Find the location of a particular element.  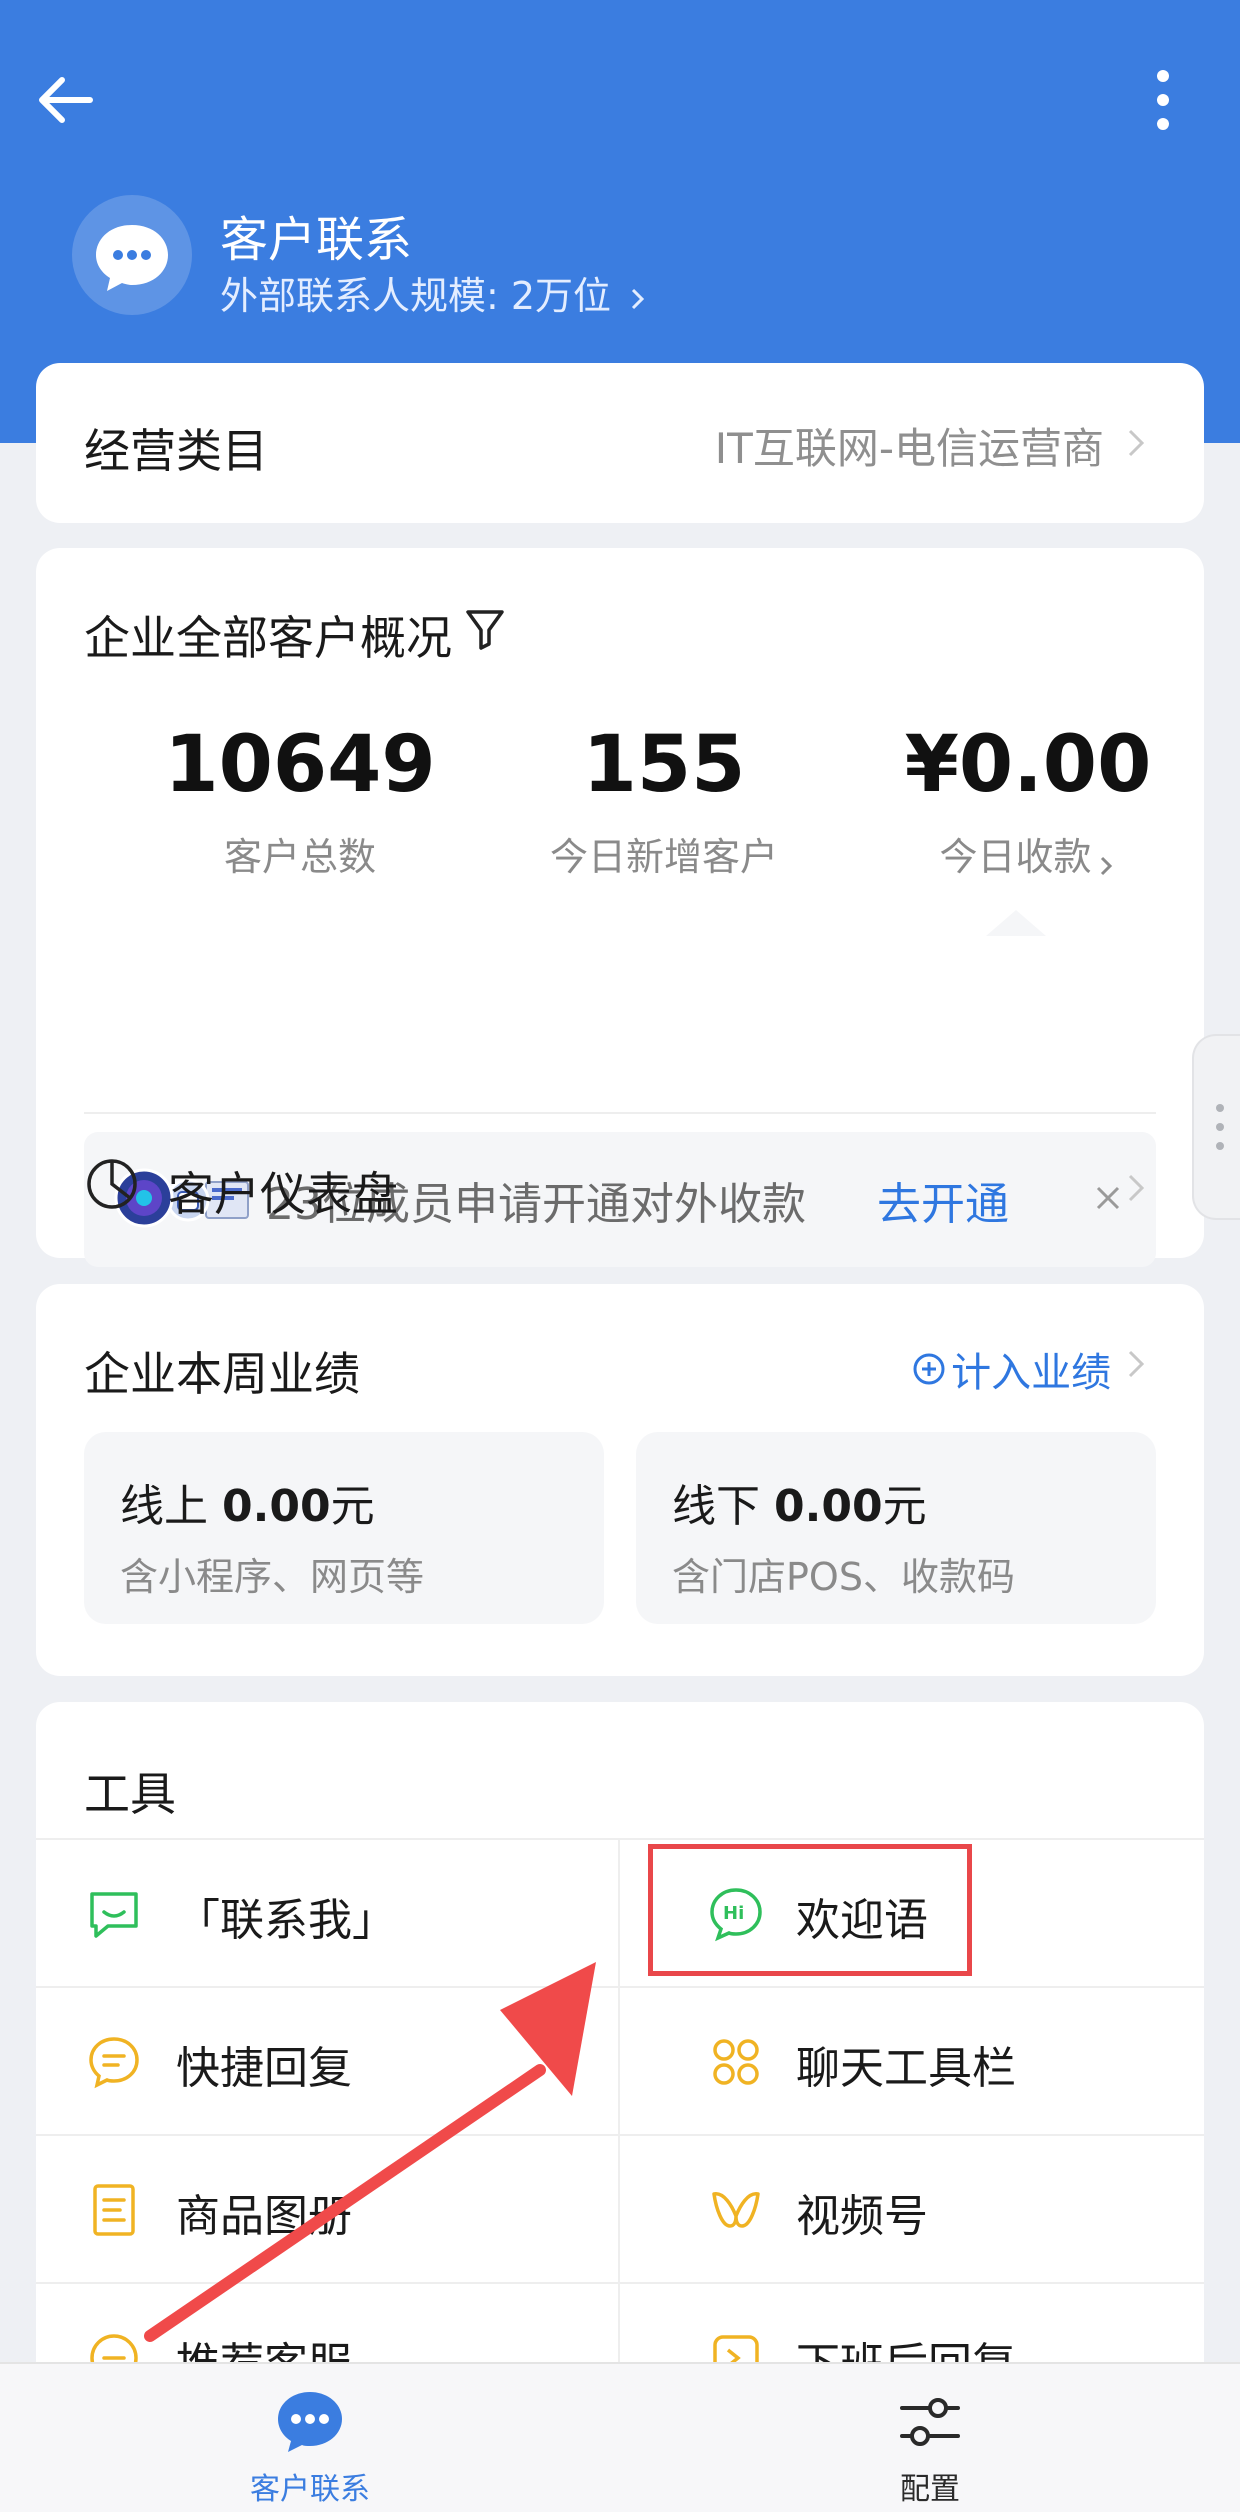

back-button is located at coordinates (68, 100).